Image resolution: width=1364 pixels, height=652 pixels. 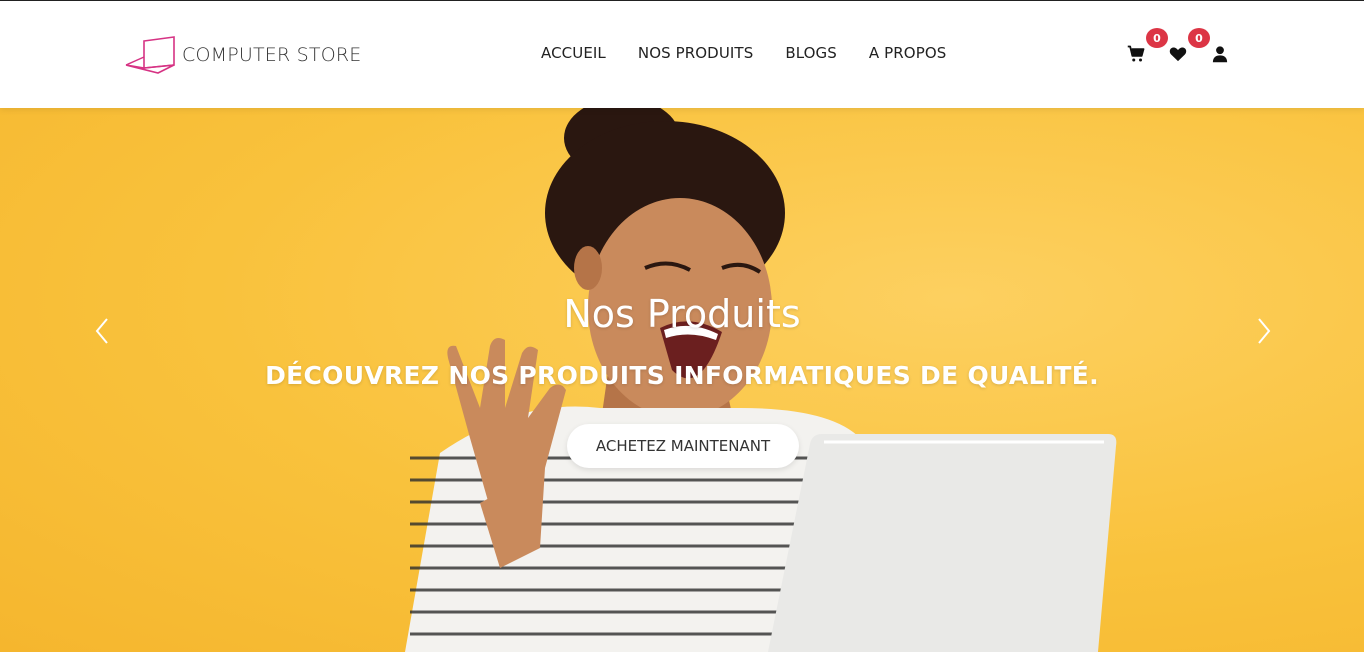 I want to click on cart-button: 0, so click(x=1147, y=46).